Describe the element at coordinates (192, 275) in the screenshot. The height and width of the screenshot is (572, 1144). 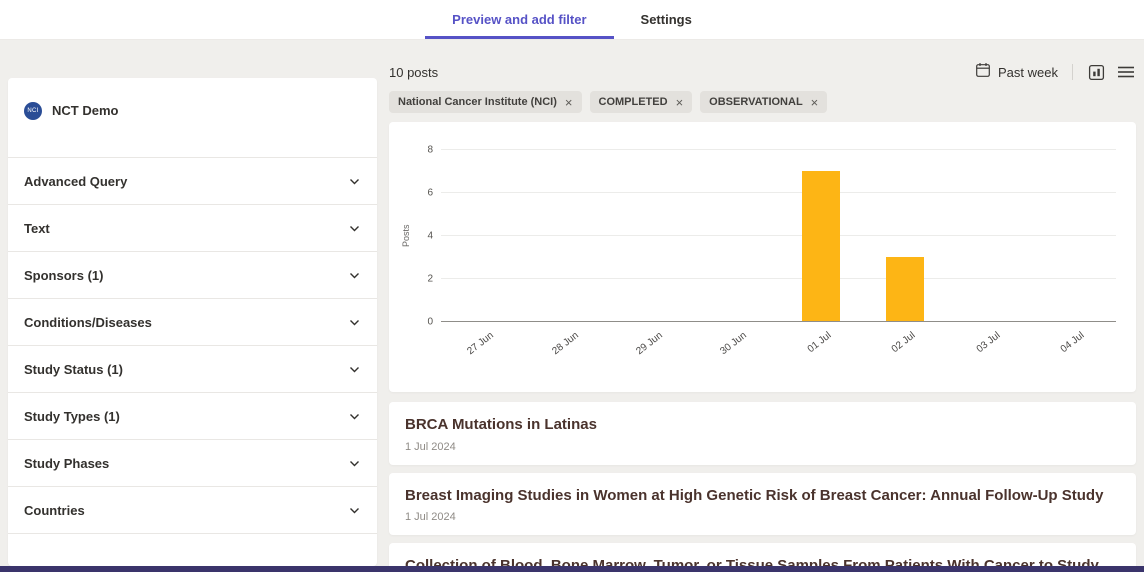
I see `sidebar-section-sponsors-1: Sponsors (1)` at that location.